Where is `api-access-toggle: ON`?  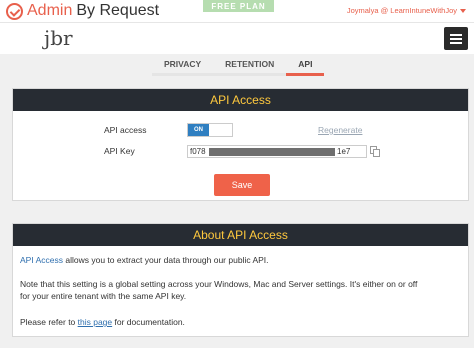 api-access-toggle: ON is located at coordinates (210, 130).